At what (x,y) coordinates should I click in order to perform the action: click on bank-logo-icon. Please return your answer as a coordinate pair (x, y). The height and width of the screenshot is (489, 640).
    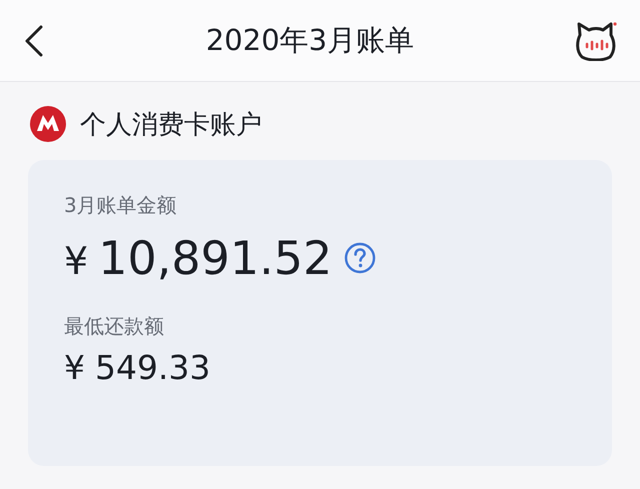
    Looking at the image, I should click on (48, 124).